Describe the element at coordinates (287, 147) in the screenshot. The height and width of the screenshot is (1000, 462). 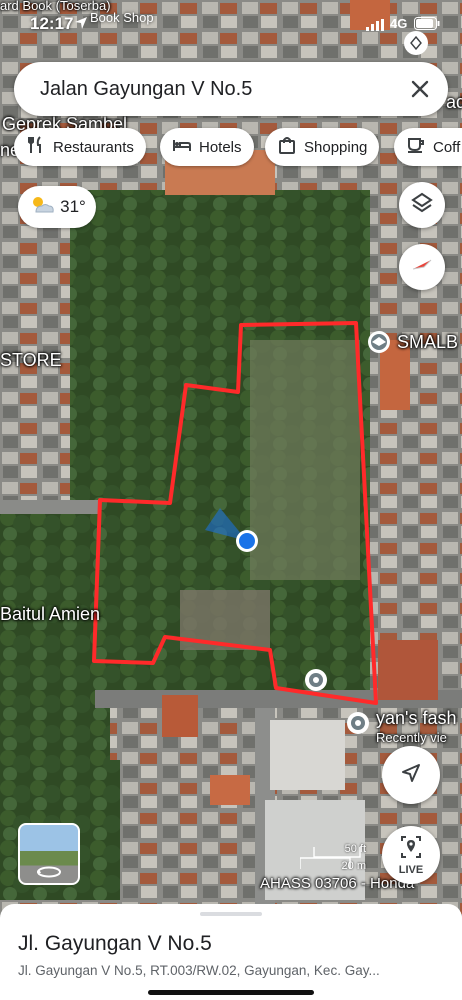
I see `shopping-bag-icon` at that location.